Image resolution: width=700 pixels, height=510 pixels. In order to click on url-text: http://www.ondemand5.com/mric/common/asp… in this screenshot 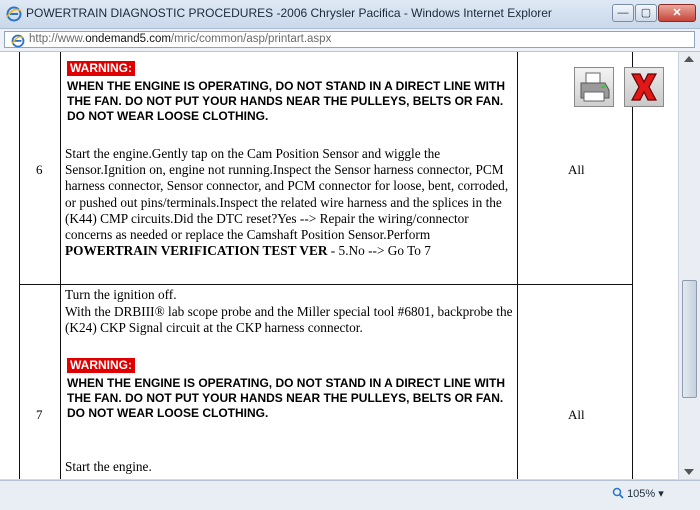, I will do `click(180, 39)`.